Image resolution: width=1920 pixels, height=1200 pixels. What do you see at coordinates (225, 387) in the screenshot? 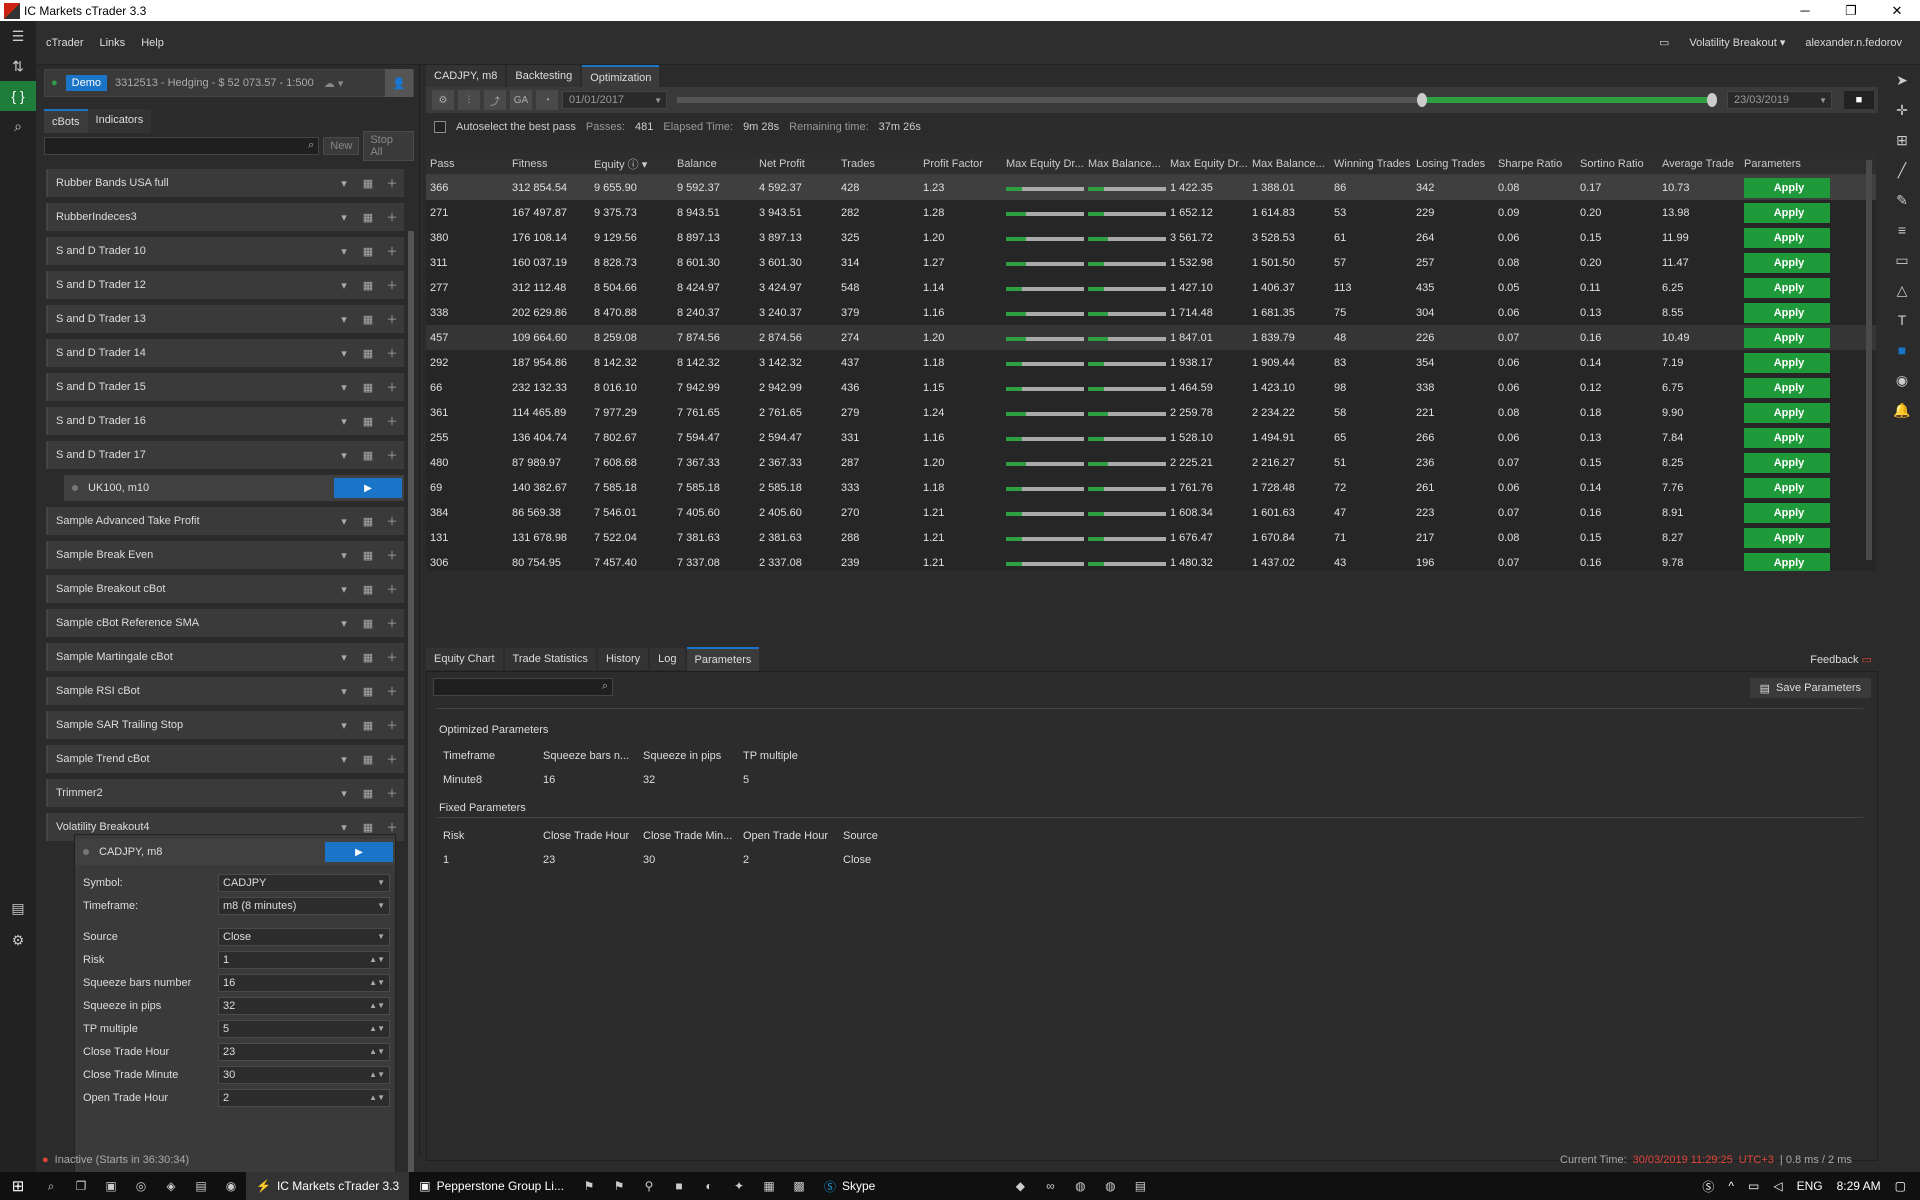
I see `list-item: S and D Trader 15 ▾ ▦ ＋` at bounding box center [225, 387].